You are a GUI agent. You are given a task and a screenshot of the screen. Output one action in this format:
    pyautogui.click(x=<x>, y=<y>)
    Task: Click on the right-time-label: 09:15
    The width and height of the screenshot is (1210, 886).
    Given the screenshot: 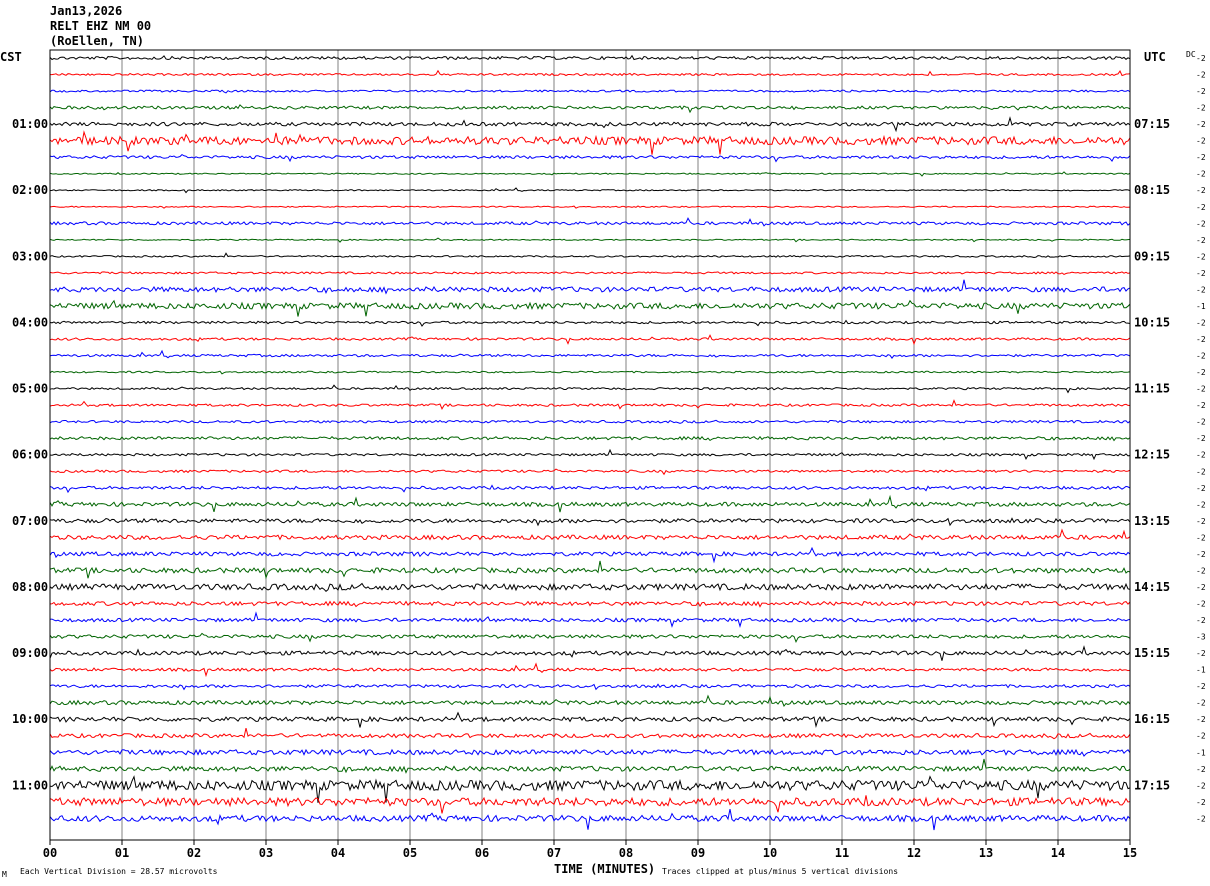 What is the action you would take?
    pyautogui.click(x=1152, y=256)
    